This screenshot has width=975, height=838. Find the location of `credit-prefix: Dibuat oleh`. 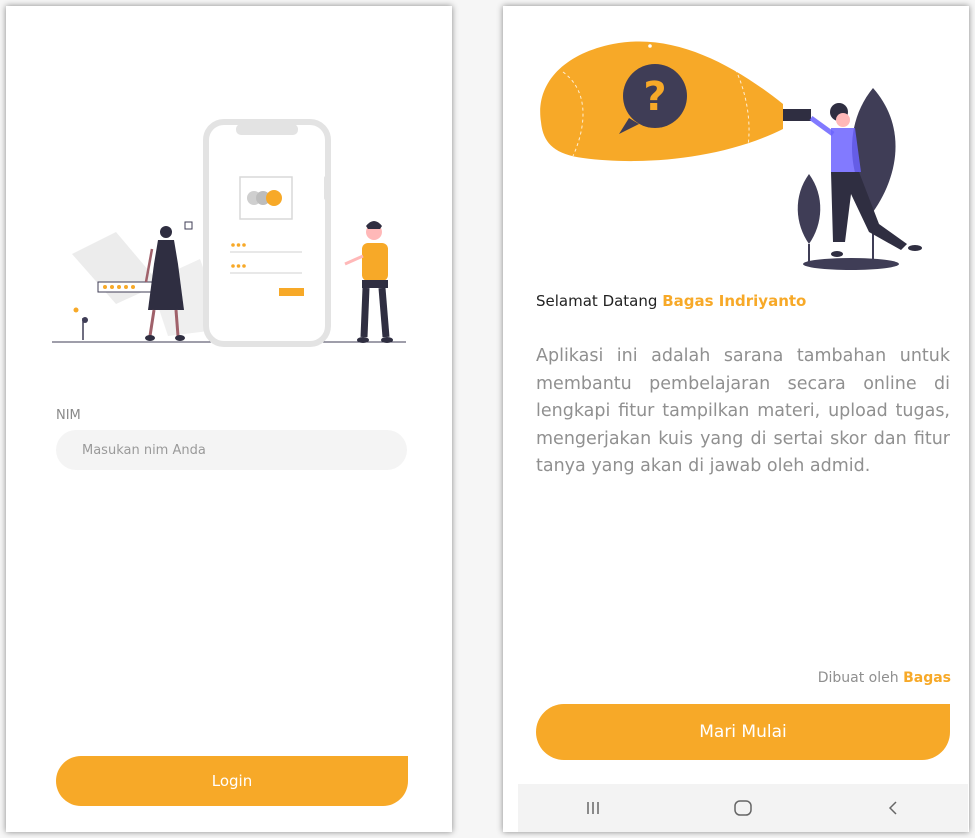

credit-prefix: Dibuat oleh is located at coordinates (858, 678).